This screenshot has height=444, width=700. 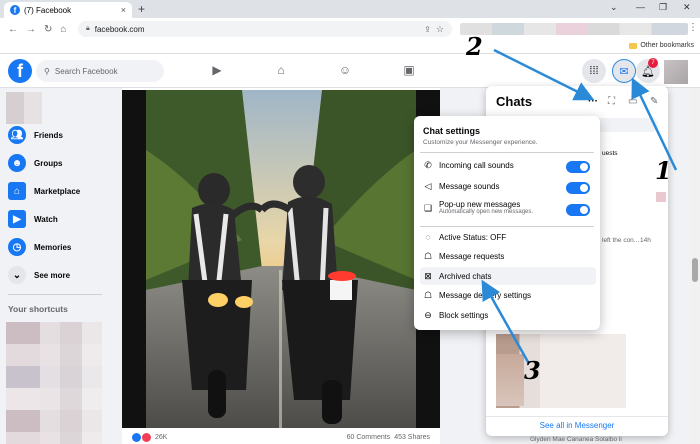 I want to click on chat-preview-time: 14h, so click(x=645, y=240).